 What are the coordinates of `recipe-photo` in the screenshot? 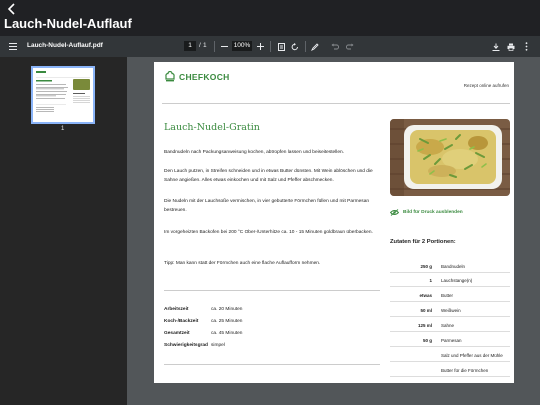 It's located at (450, 157).